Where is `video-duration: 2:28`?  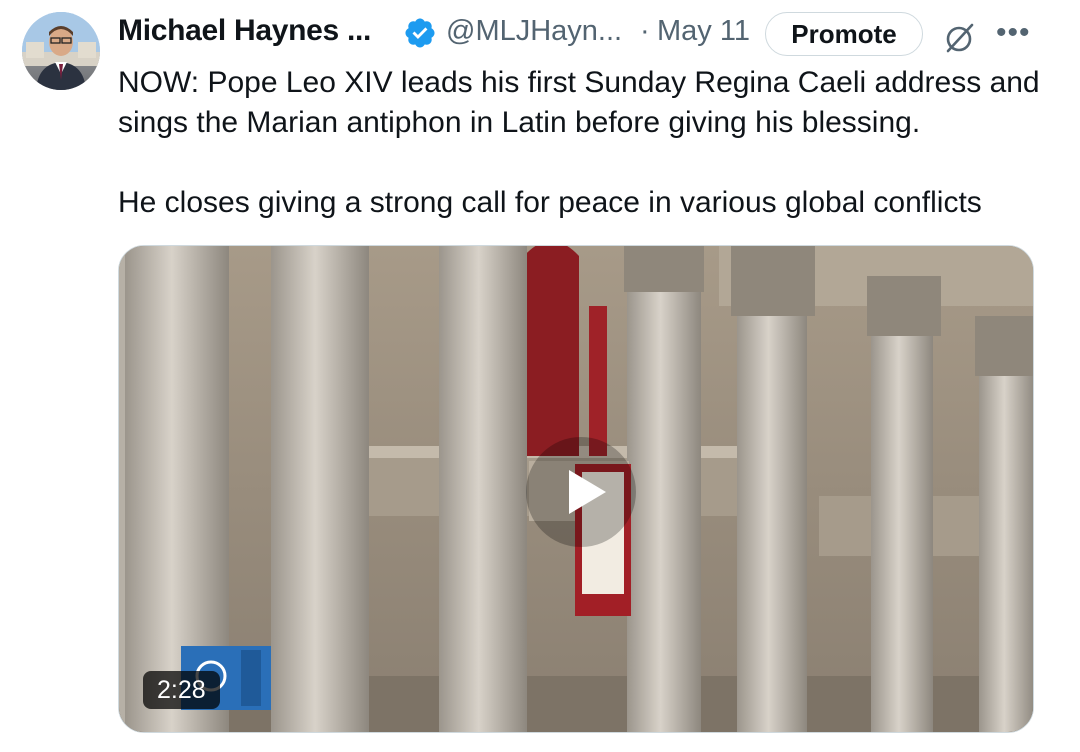
video-duration: 2:28 is located at coordinates (181, 690).